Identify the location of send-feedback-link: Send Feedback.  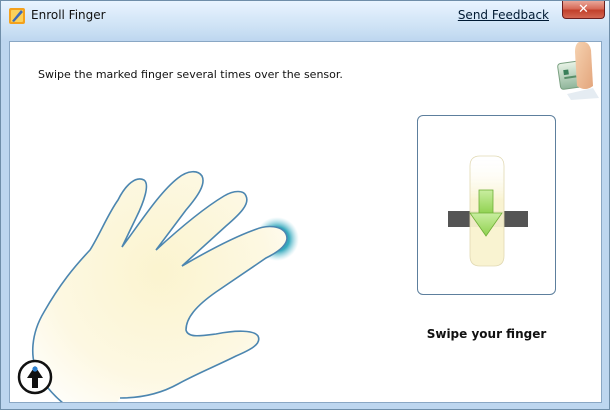
(503, 15).